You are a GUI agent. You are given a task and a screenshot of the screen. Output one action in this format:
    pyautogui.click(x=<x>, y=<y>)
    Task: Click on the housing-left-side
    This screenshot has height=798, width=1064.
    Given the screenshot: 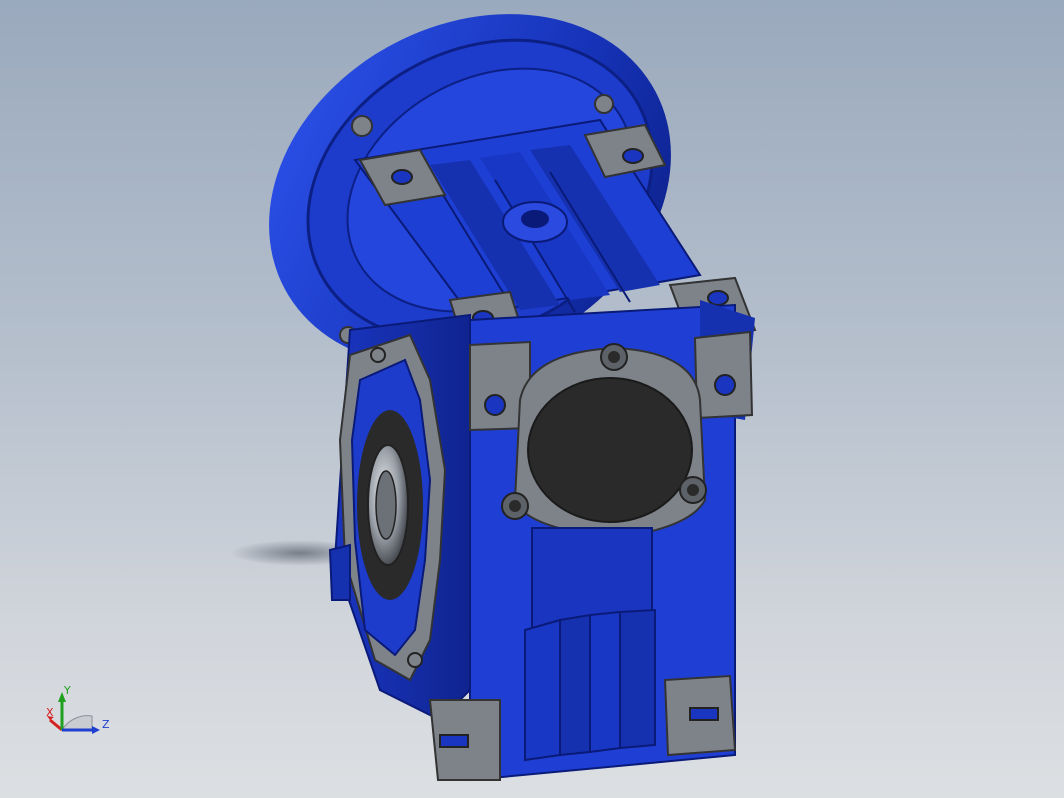 What is the action you would take?
    pyautogui.click(x=402, y=517)
    